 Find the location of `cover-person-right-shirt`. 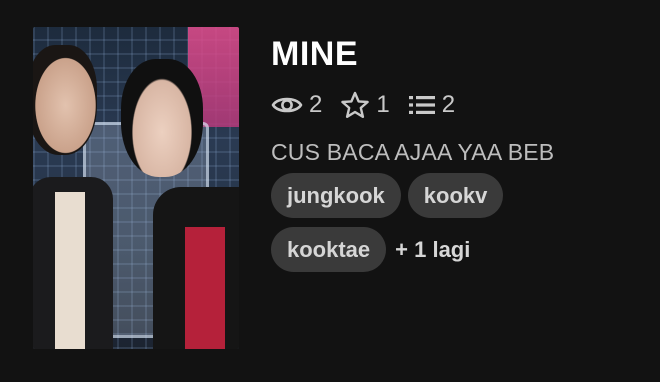

cover-person-right-shirt is located at coordinates (205, 288).